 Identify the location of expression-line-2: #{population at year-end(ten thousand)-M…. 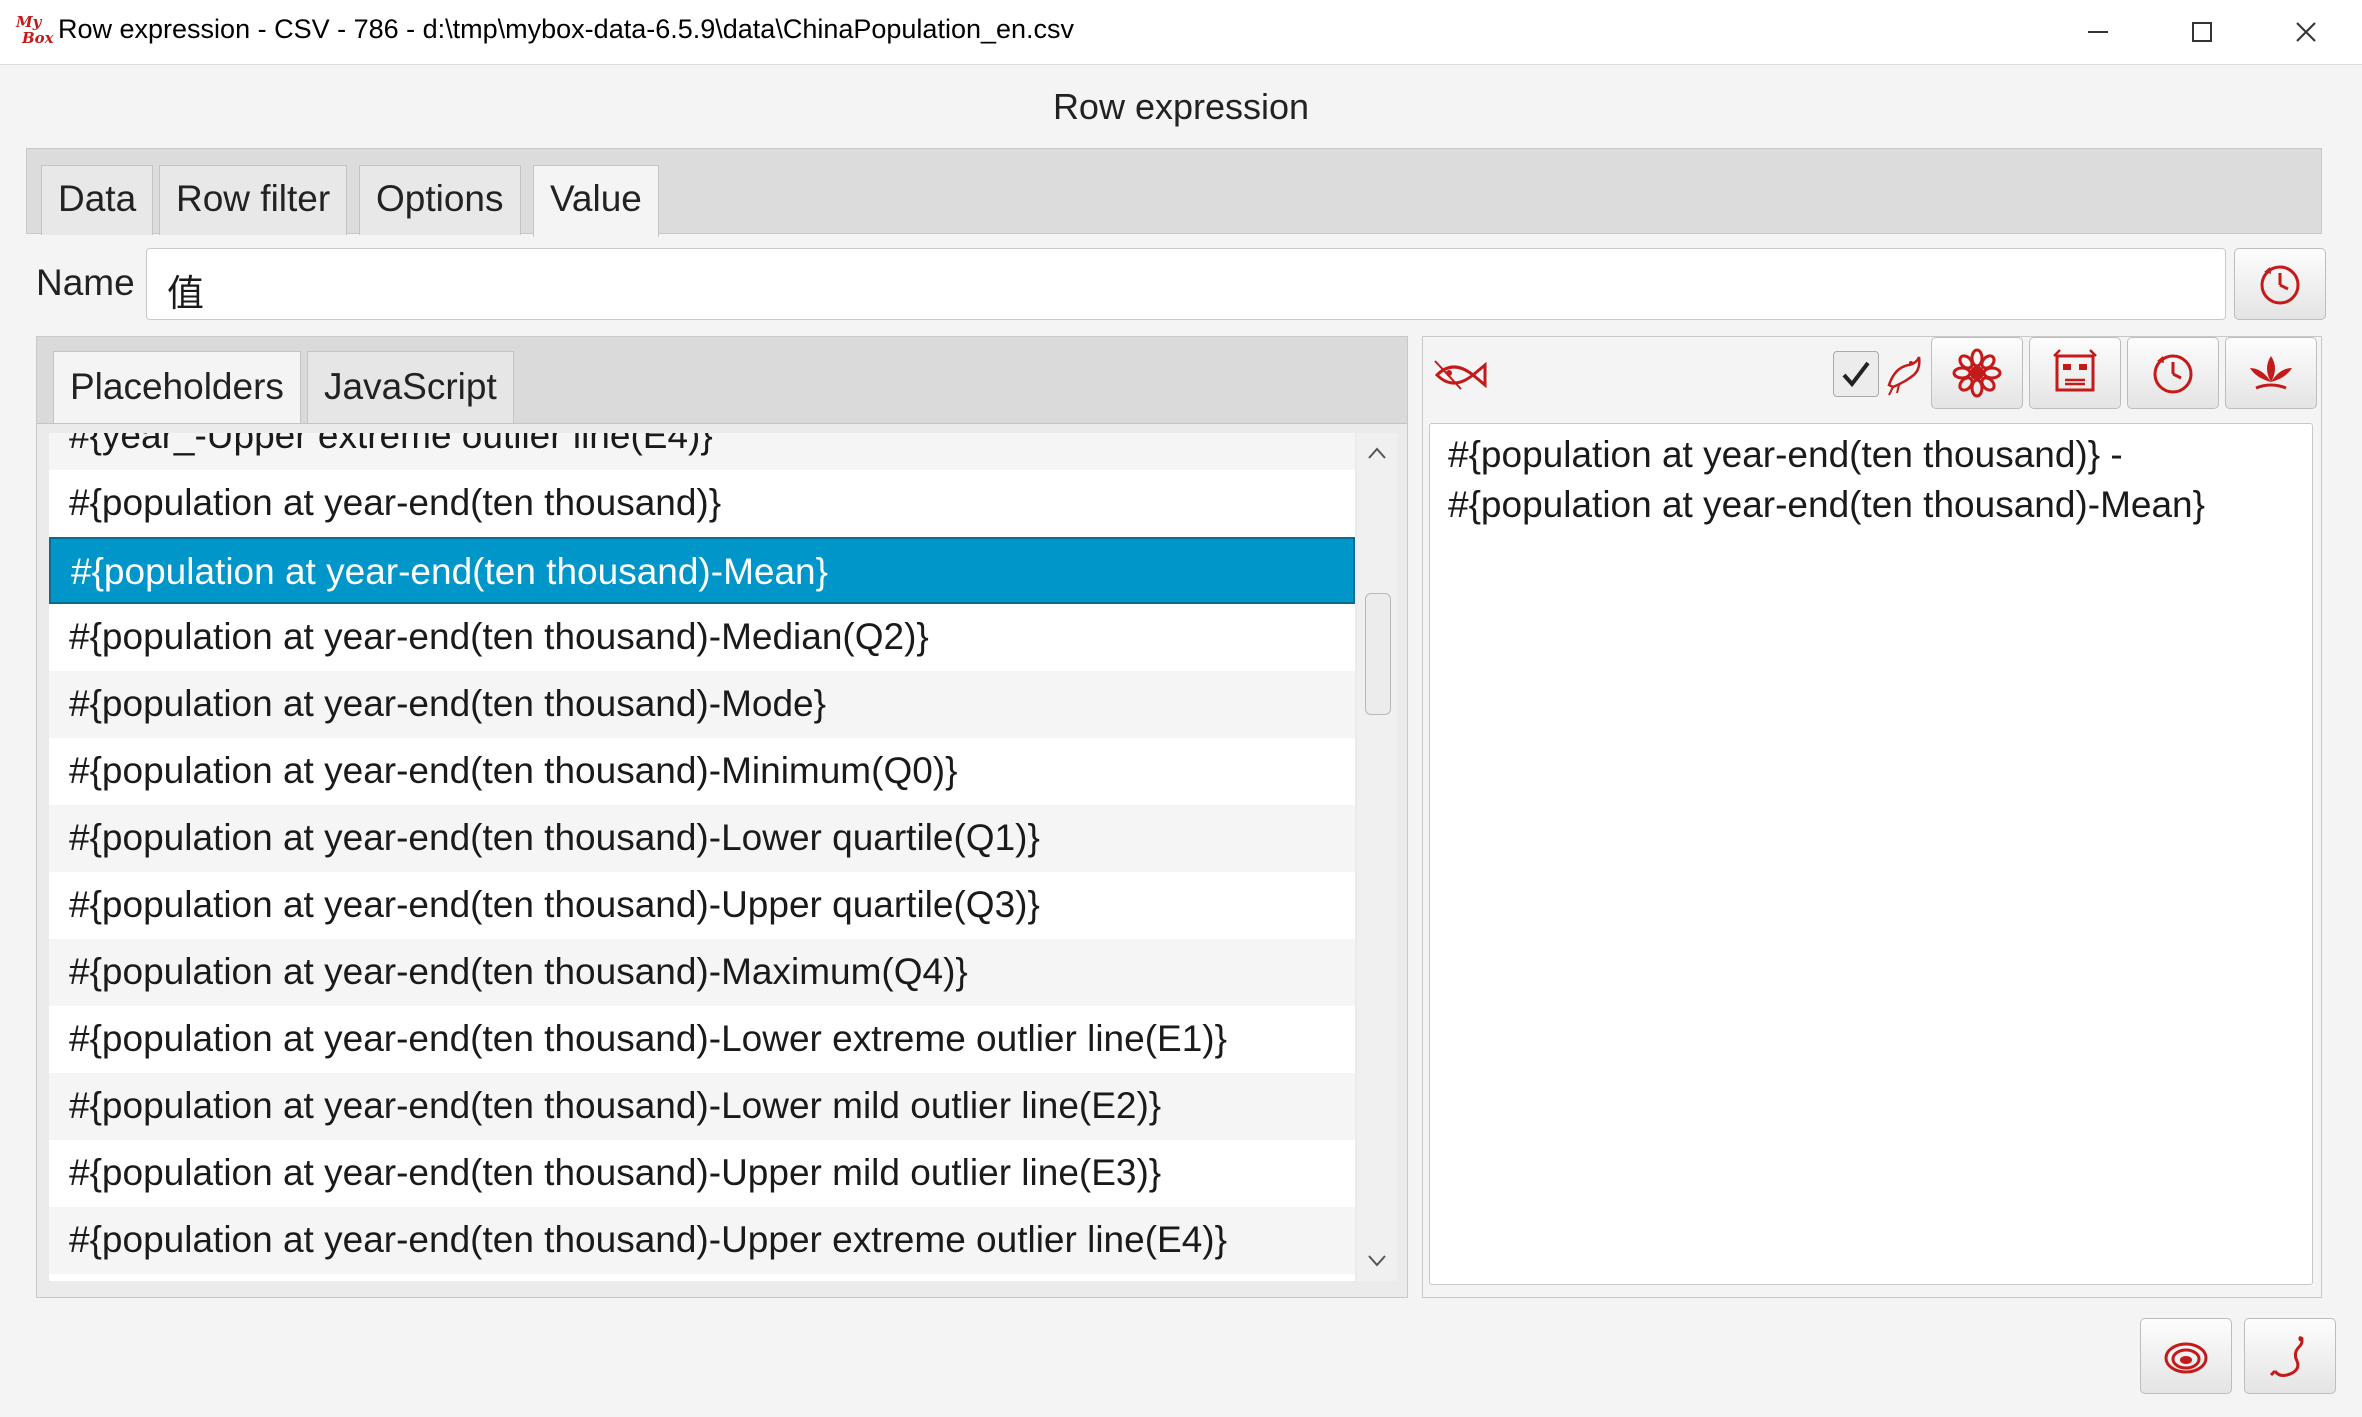
(1826, 504).